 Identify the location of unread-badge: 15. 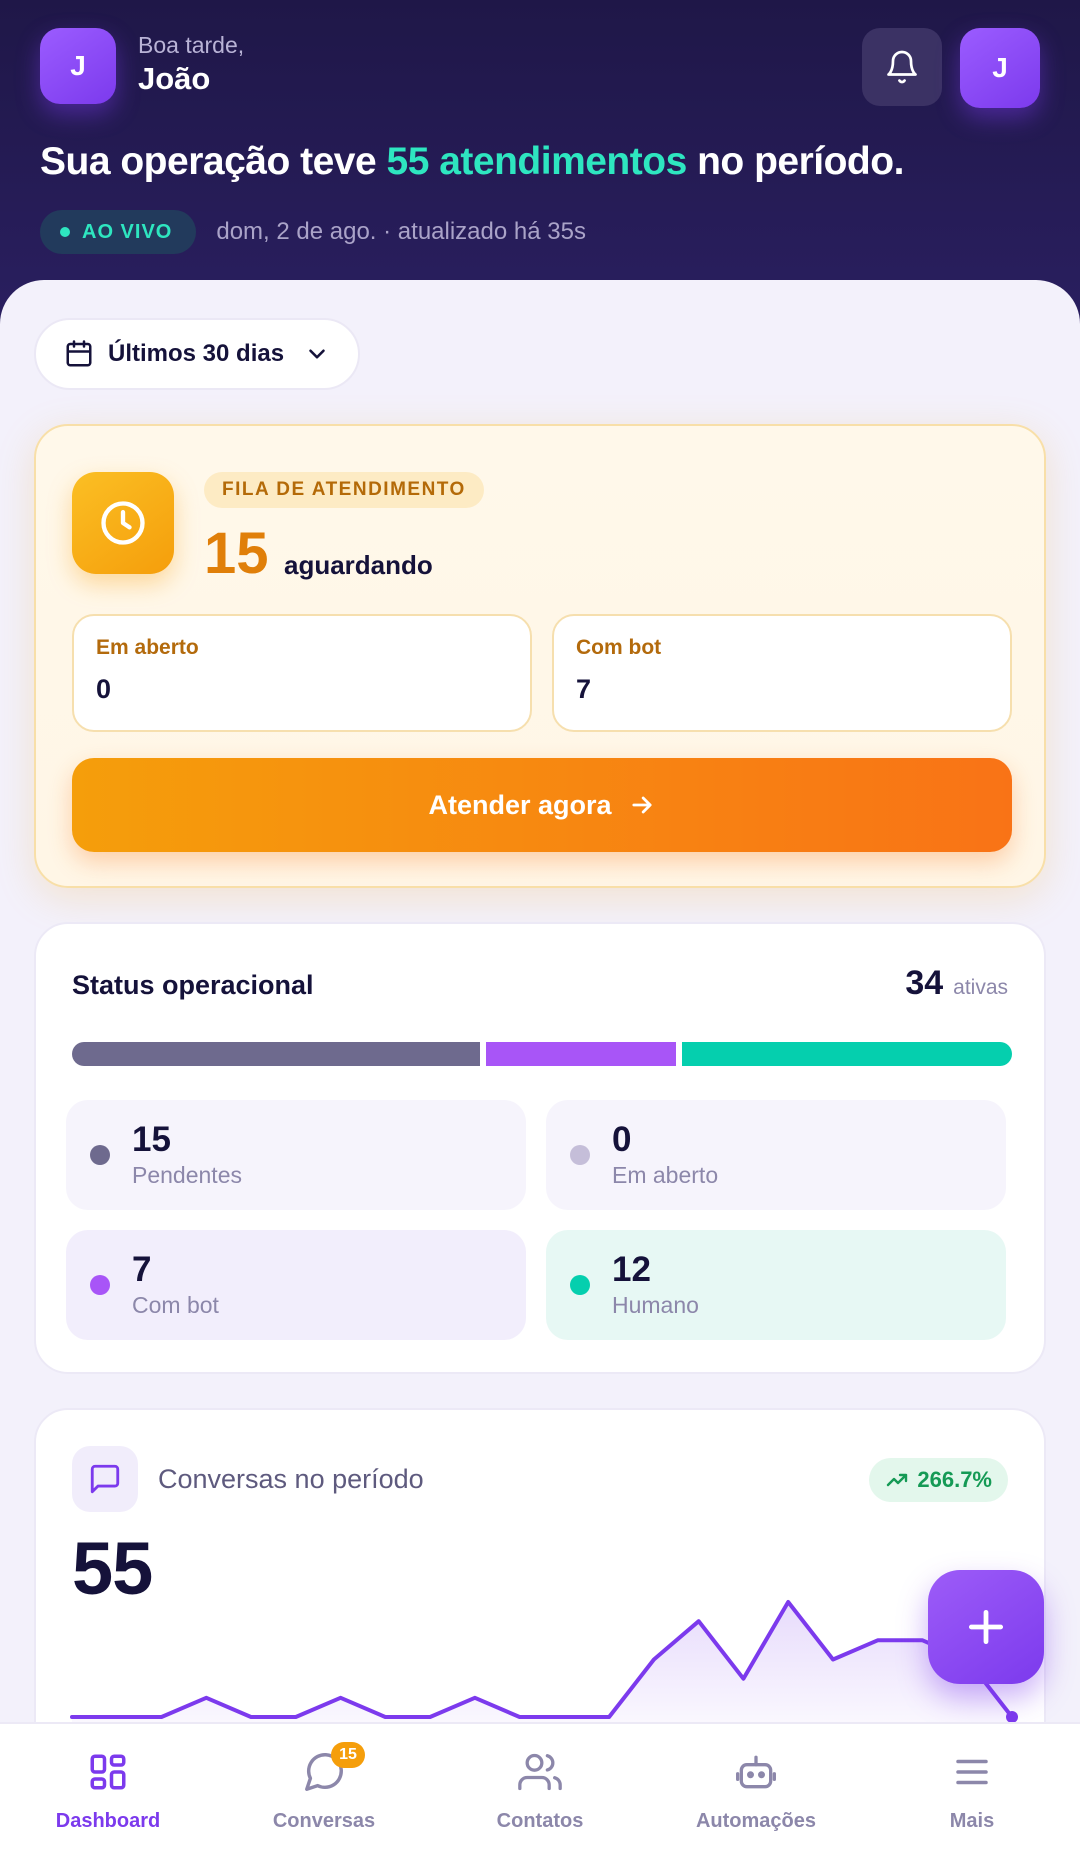
(348, 1755).